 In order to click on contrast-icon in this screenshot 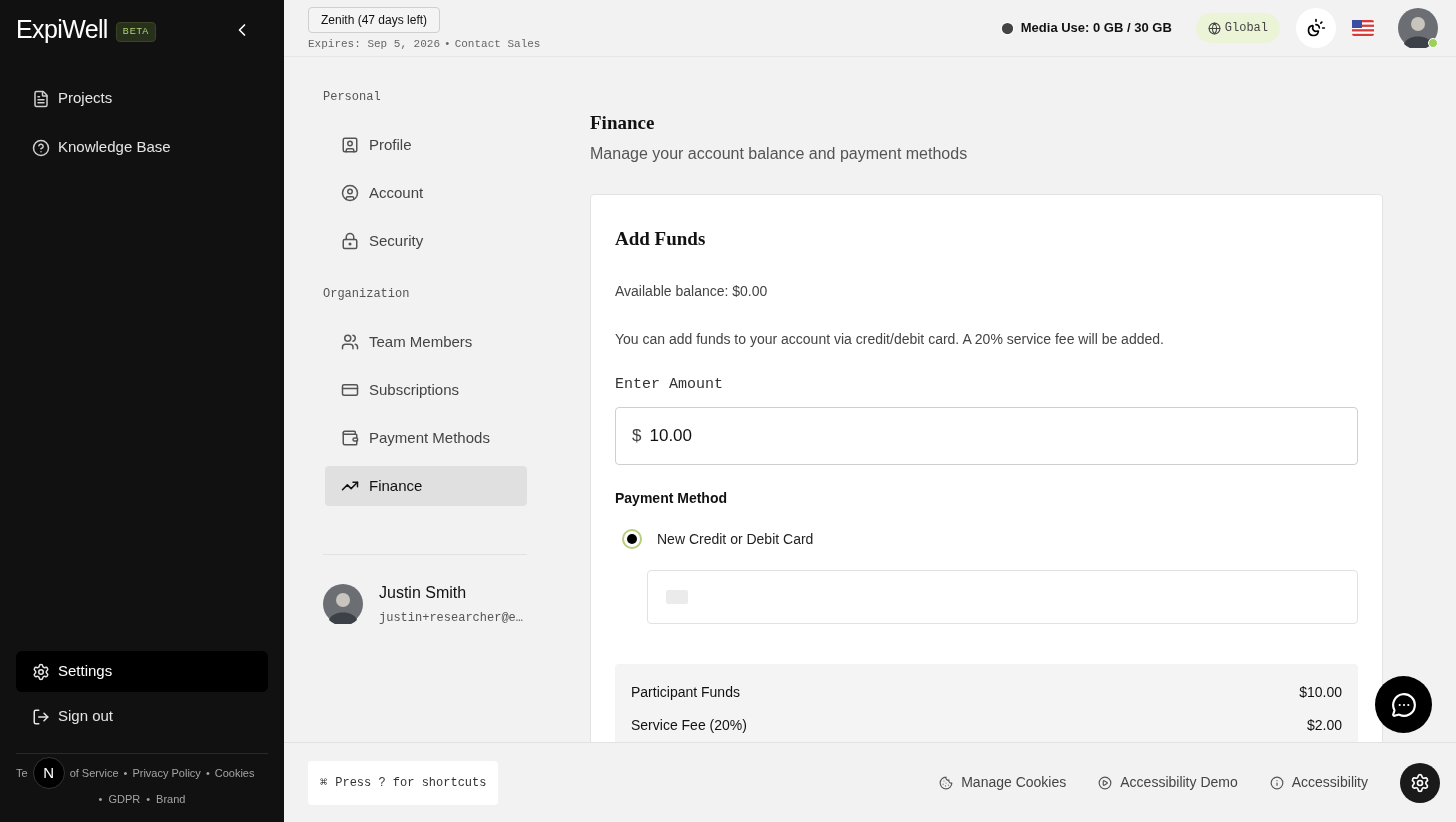, I will do `click(1316, 28)`.